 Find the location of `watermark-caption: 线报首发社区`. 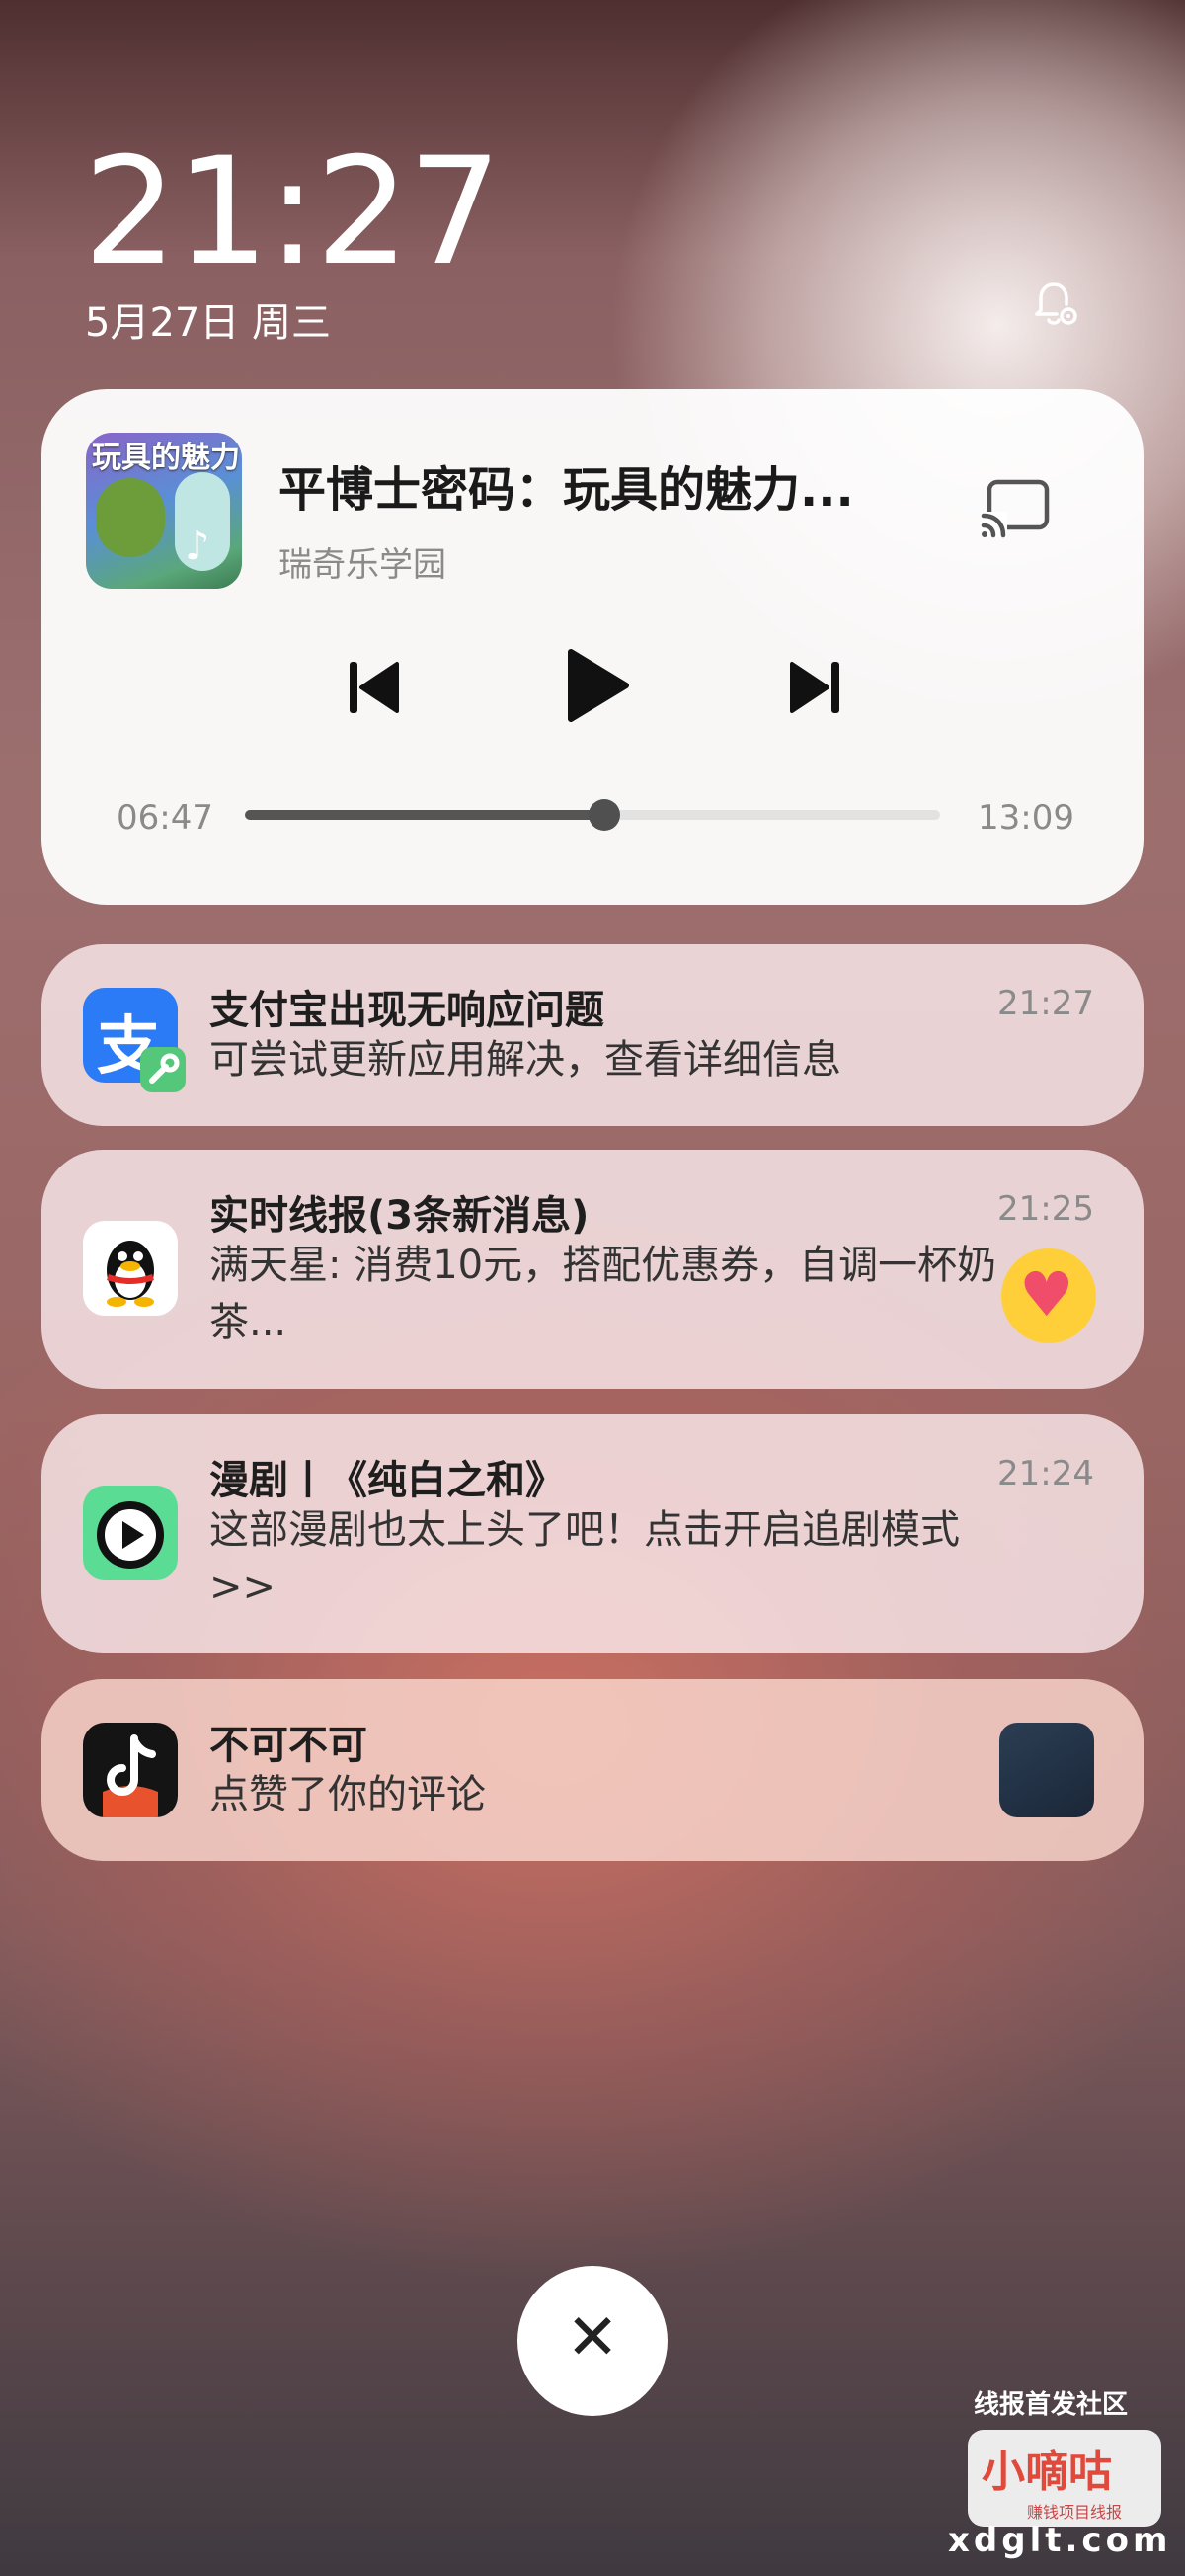

watermark-caption: 线报首发社区 is located at coordinates (1052, 2405).